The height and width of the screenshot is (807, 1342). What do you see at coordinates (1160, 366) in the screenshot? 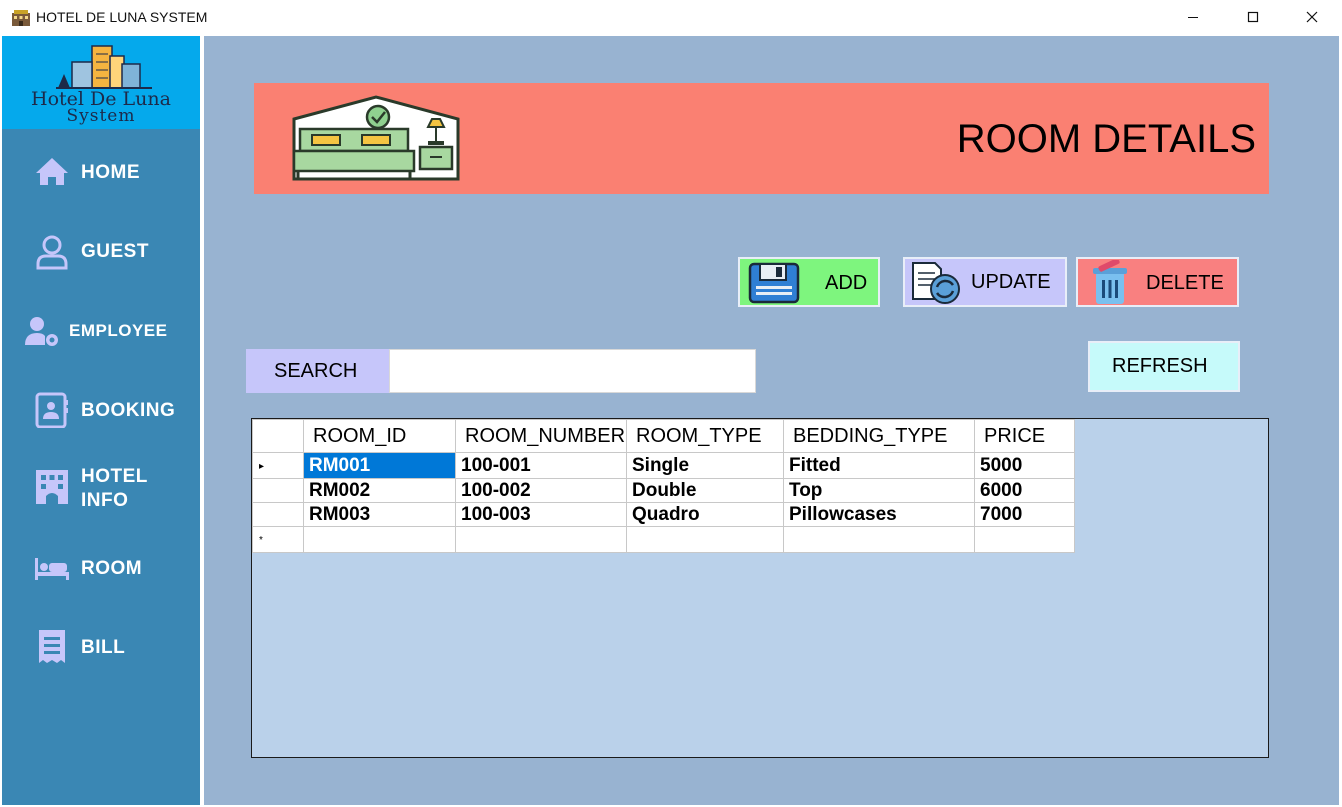
I see `refresh-button-label: REFRESH` at bounding box center [1160, 366].